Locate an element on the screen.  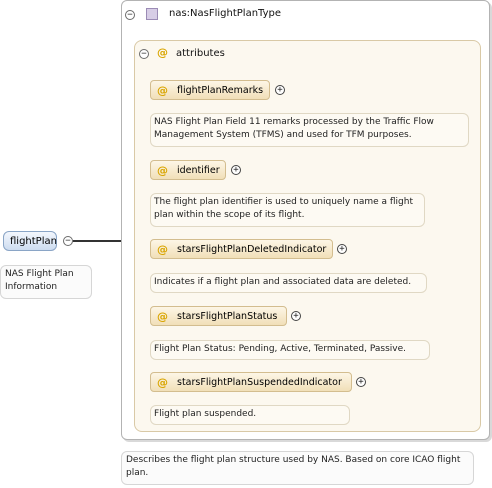
root-element-flightPlan: flightPlan is located at coordinates (30, 241).